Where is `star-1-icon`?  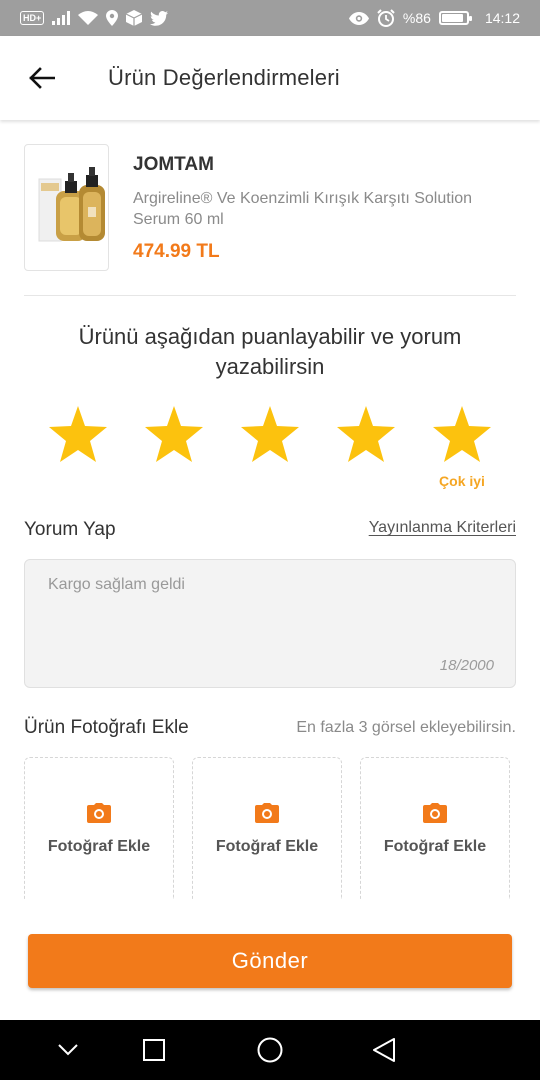 star-1-icon is located at coordinates (78, 434).